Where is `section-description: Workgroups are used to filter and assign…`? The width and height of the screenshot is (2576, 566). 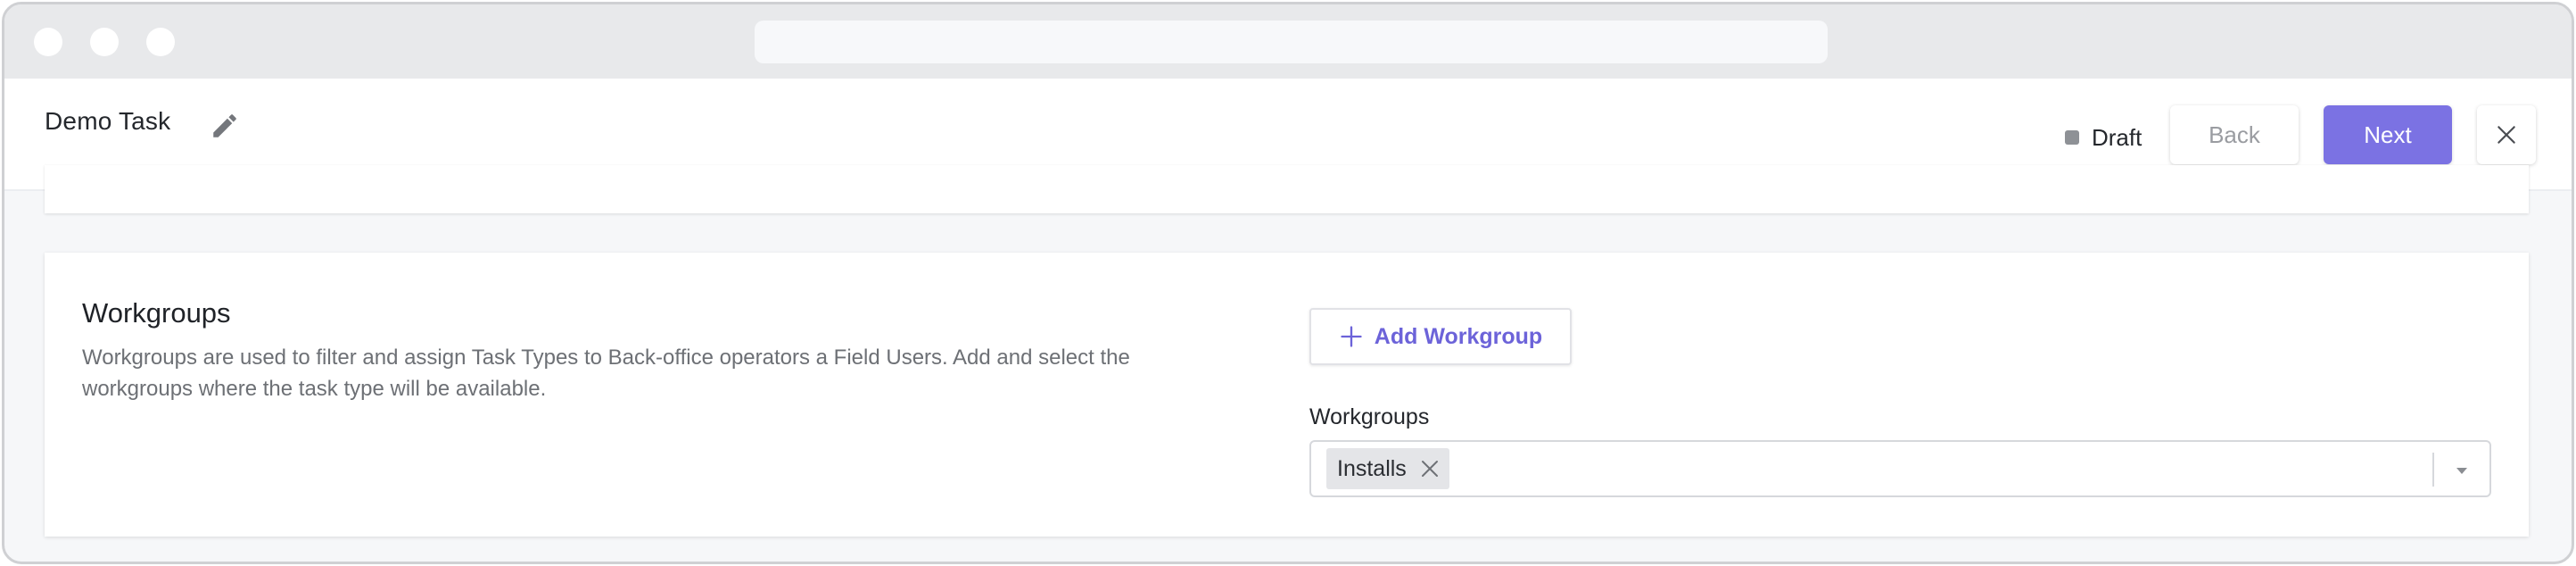 section-description: Workgroups are used to filter and assign… is located at coordinates (606, 373).